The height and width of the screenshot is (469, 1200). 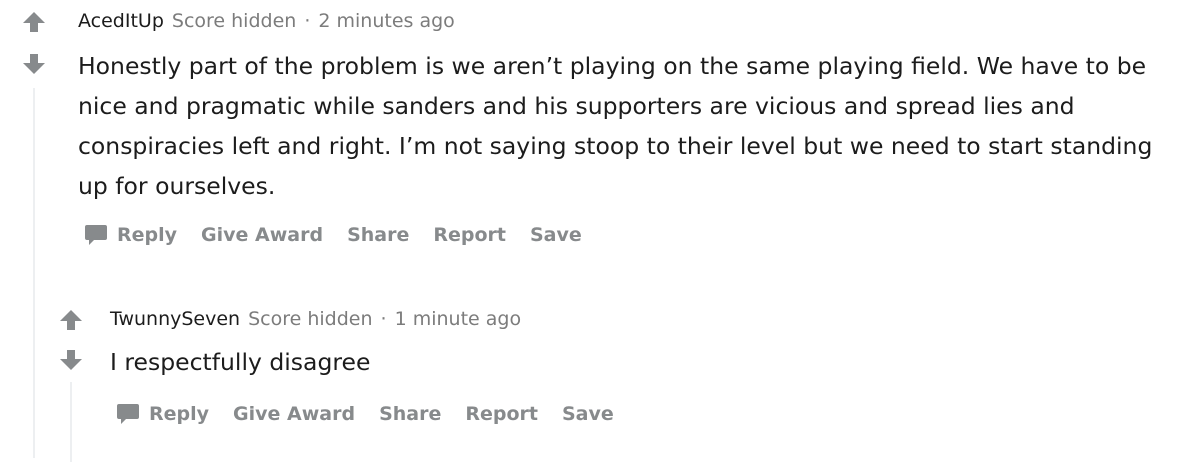 I want to click on comment-meta: TwunnySeven Score hidden · 1 minute ago, so click(x=315, y=319).